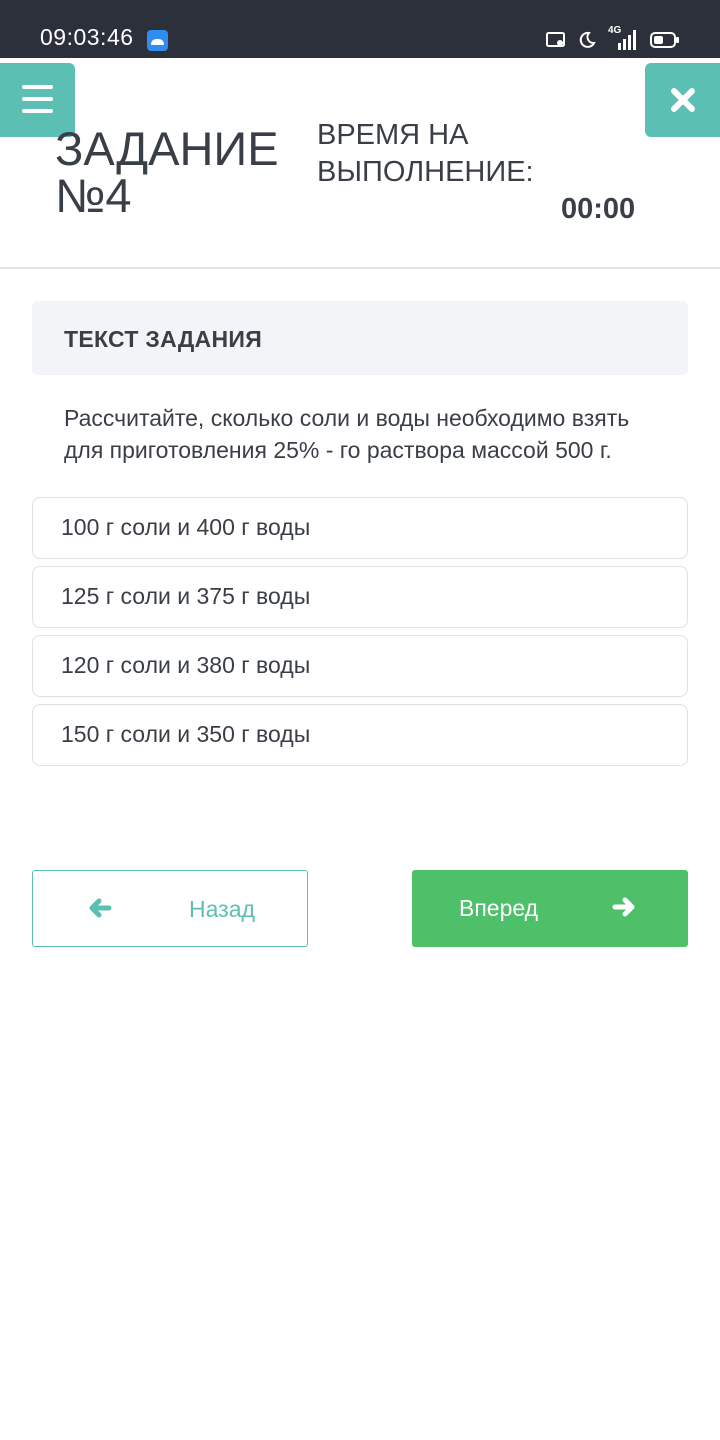 The image size is (720, 1440). Describe the element at coordinates (186, 665) in the screenshot. I see `answer-label: 120 г соли и 380 г воды` at that location.